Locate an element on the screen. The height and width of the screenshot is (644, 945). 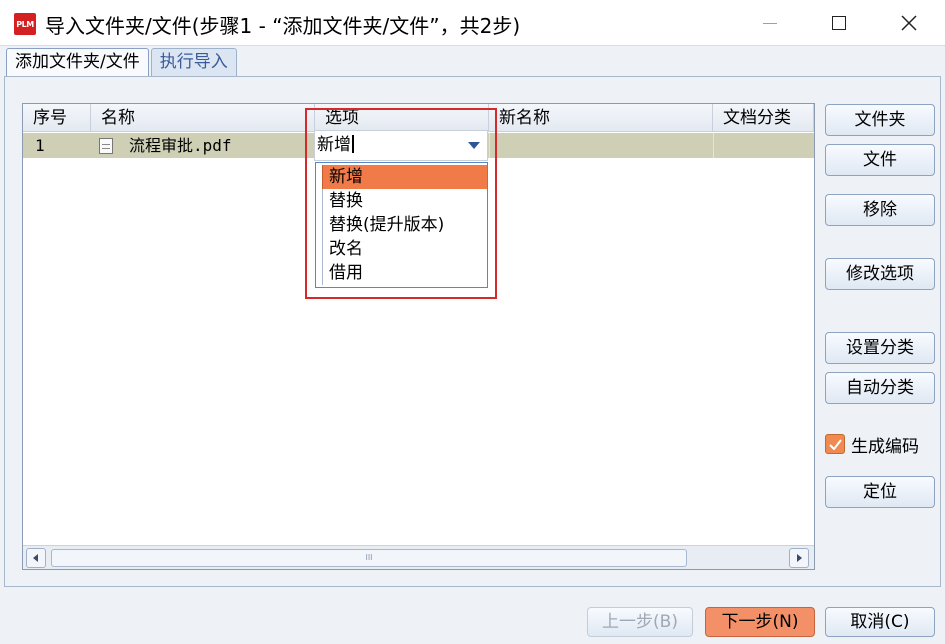
window-title: 导入文件夹/文件(步骤1 - “添加文件夹/文件”，共2步) is located at coordinates (283, 26).